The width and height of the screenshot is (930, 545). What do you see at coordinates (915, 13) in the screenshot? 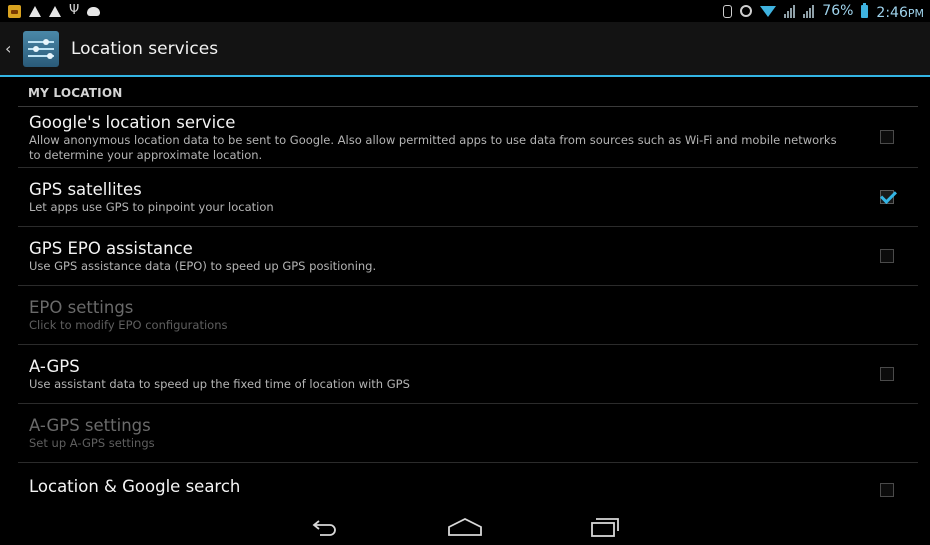
I see `clock-ampm: PM` at bounding box center [915, 13].